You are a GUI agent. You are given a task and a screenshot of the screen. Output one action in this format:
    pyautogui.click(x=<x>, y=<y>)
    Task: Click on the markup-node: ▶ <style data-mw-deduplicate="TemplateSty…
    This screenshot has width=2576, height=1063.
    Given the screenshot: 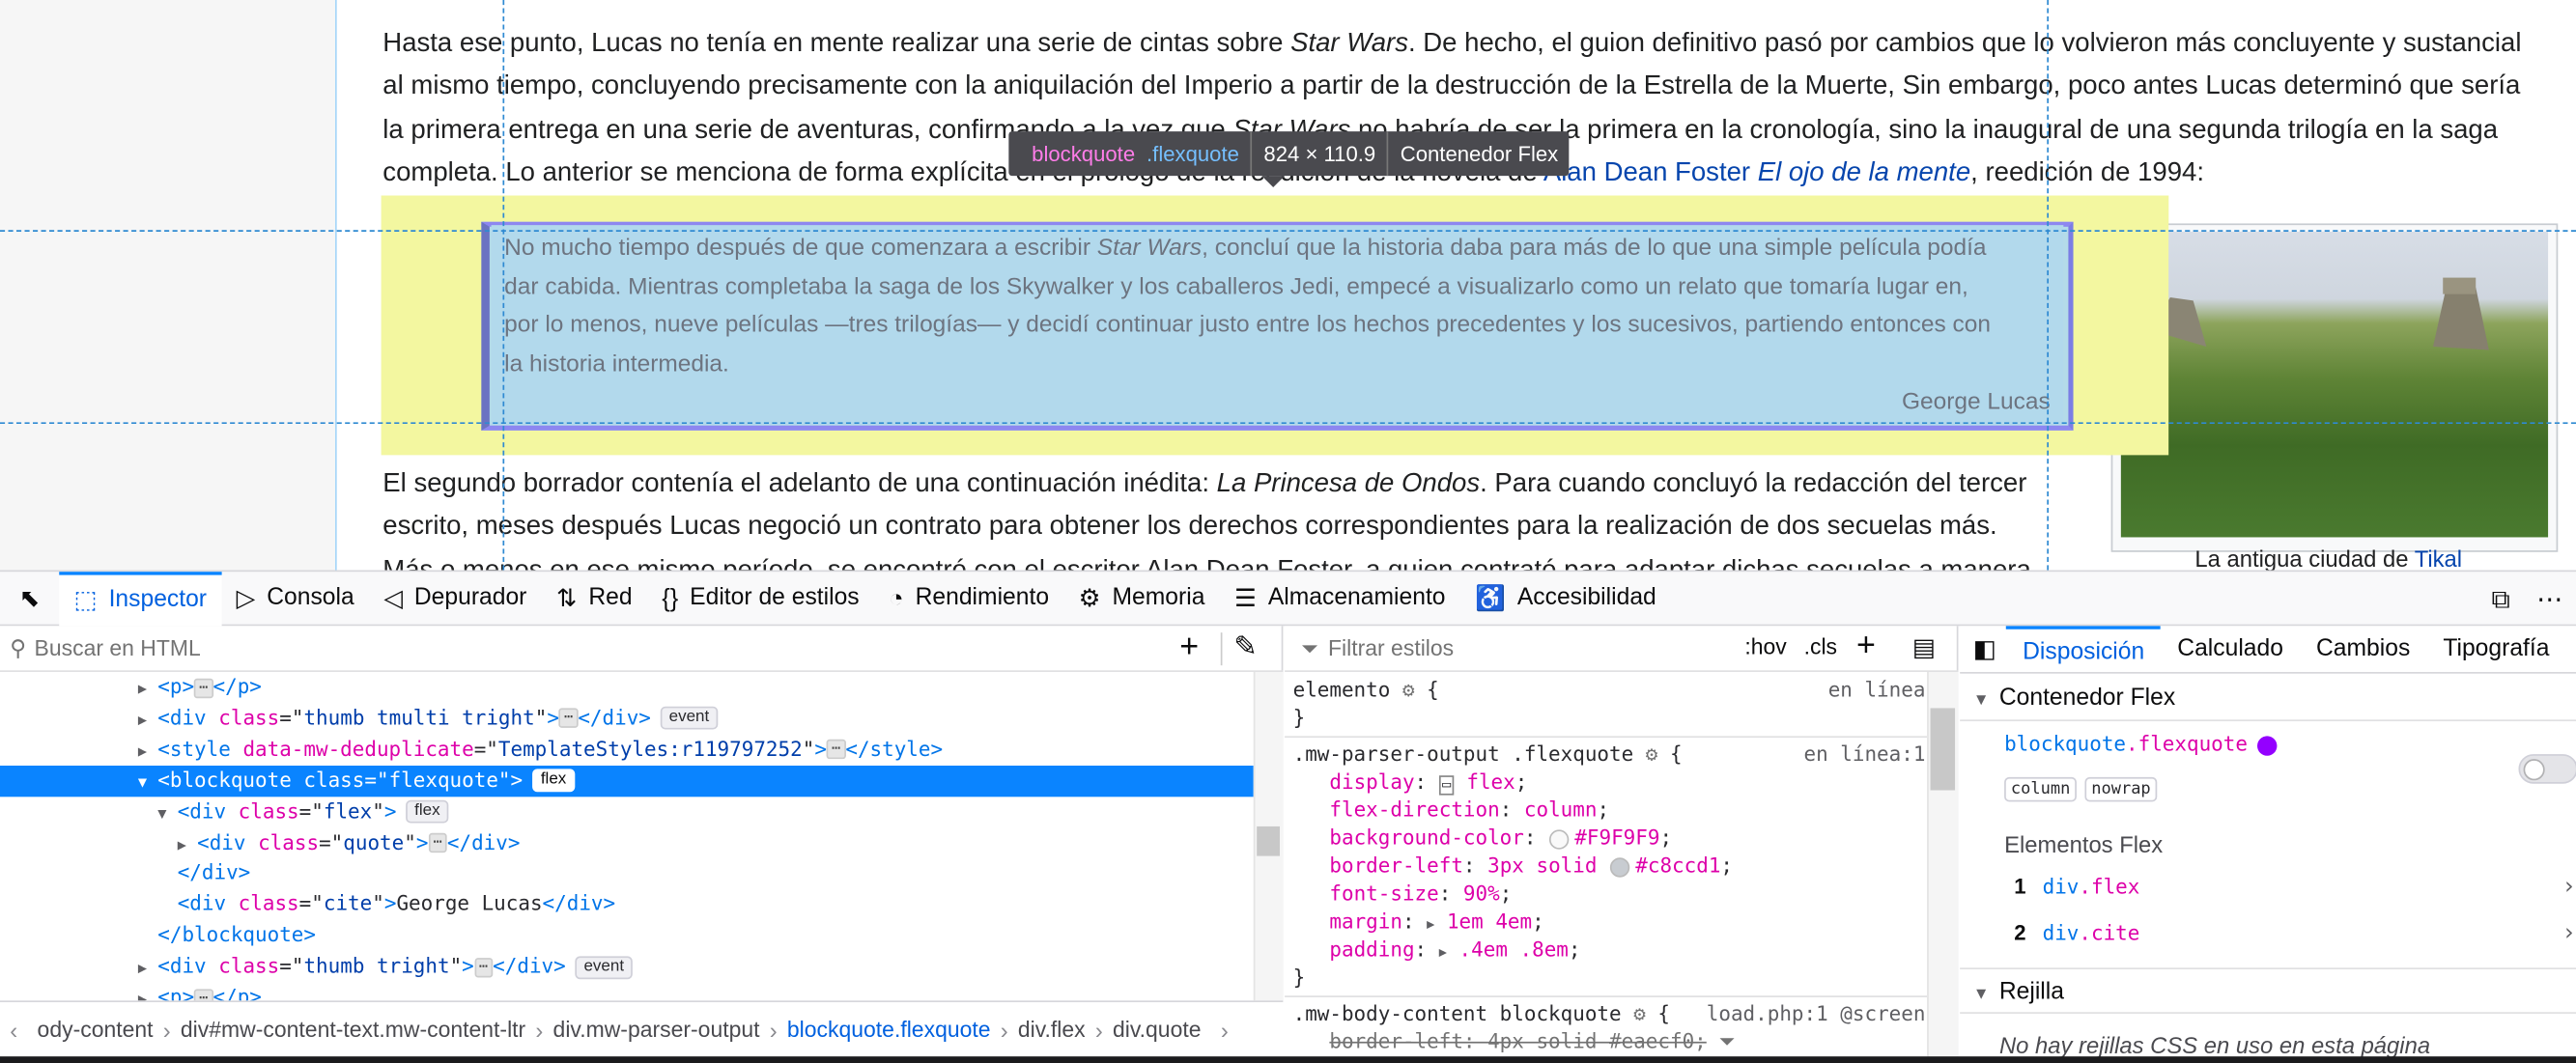 What is the action you would take?
    pyautogui.click(x=627, y=749)
    